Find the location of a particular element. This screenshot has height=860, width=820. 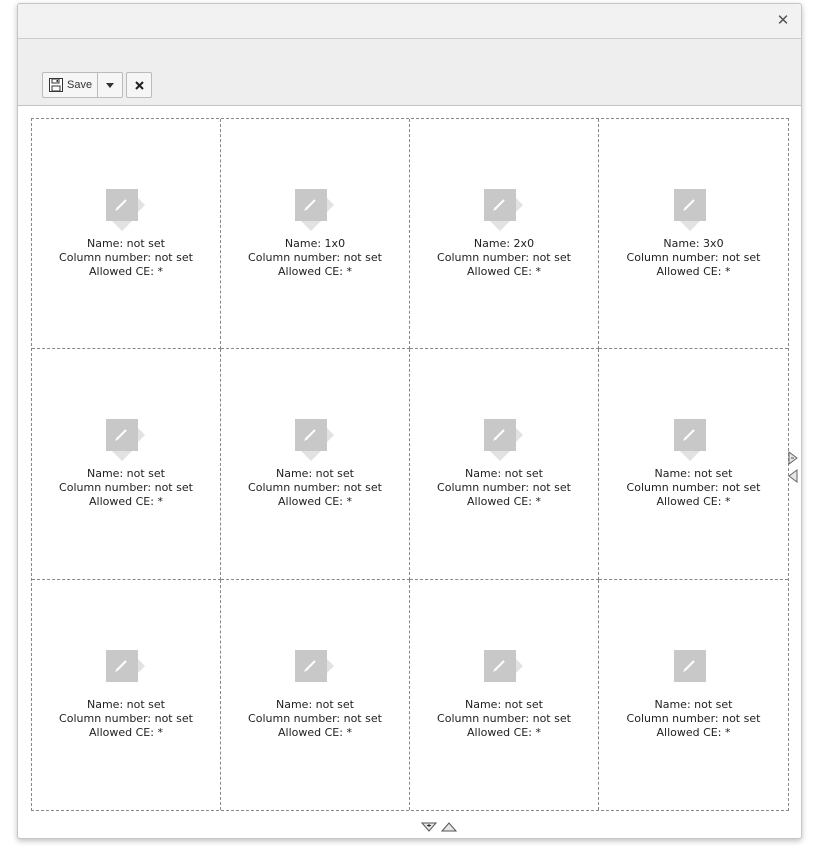

caret-down-icon is located at coordinates (110, 85).